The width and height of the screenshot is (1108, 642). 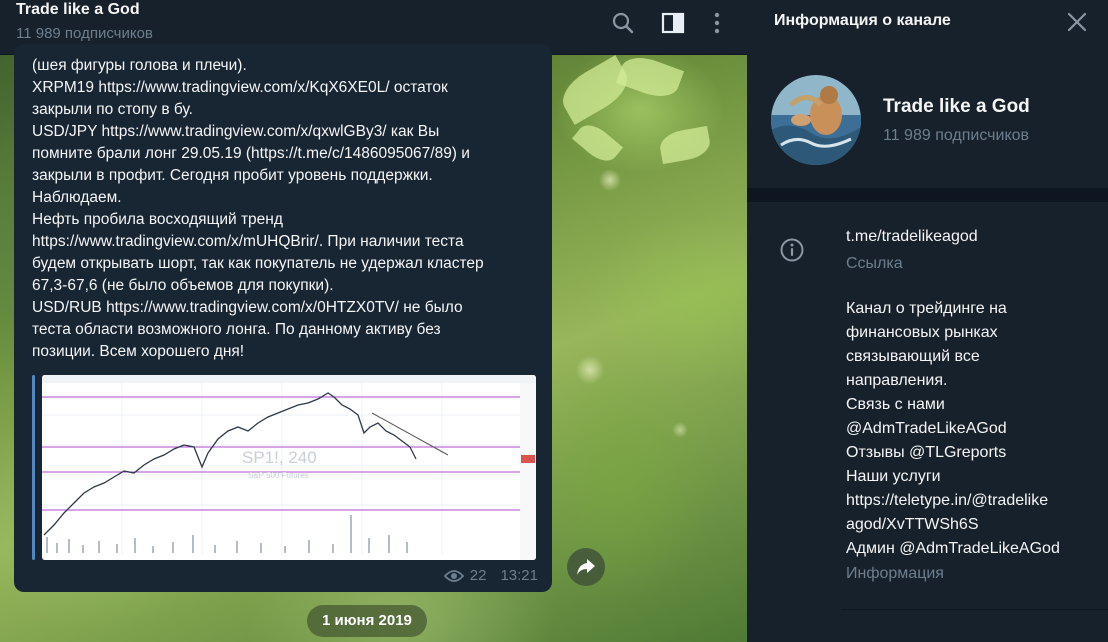 What do you see at coordinates (33, 467) in the screenshot?
I see `link-preview-bar` at bounding box center [33, 467].